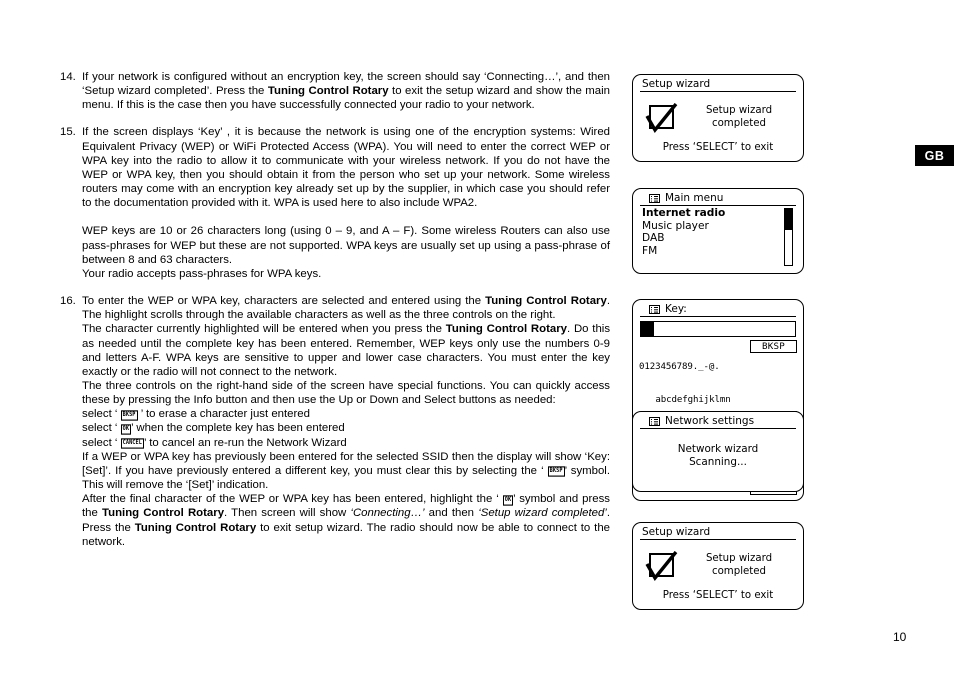 Image resolution: width=954 pixels, height=673 pixels. I want to click on text-cursor, so click(647, 329).